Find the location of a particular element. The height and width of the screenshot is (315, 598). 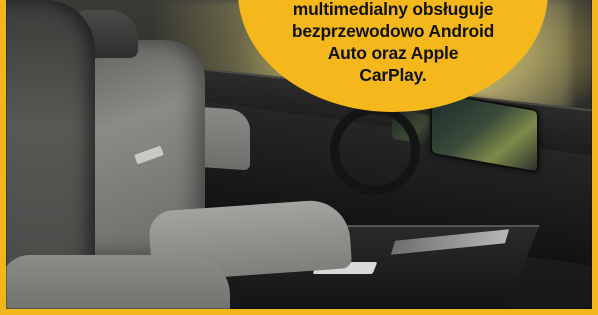

callout-line: CarPlay. is located at coordinates (393, 75).